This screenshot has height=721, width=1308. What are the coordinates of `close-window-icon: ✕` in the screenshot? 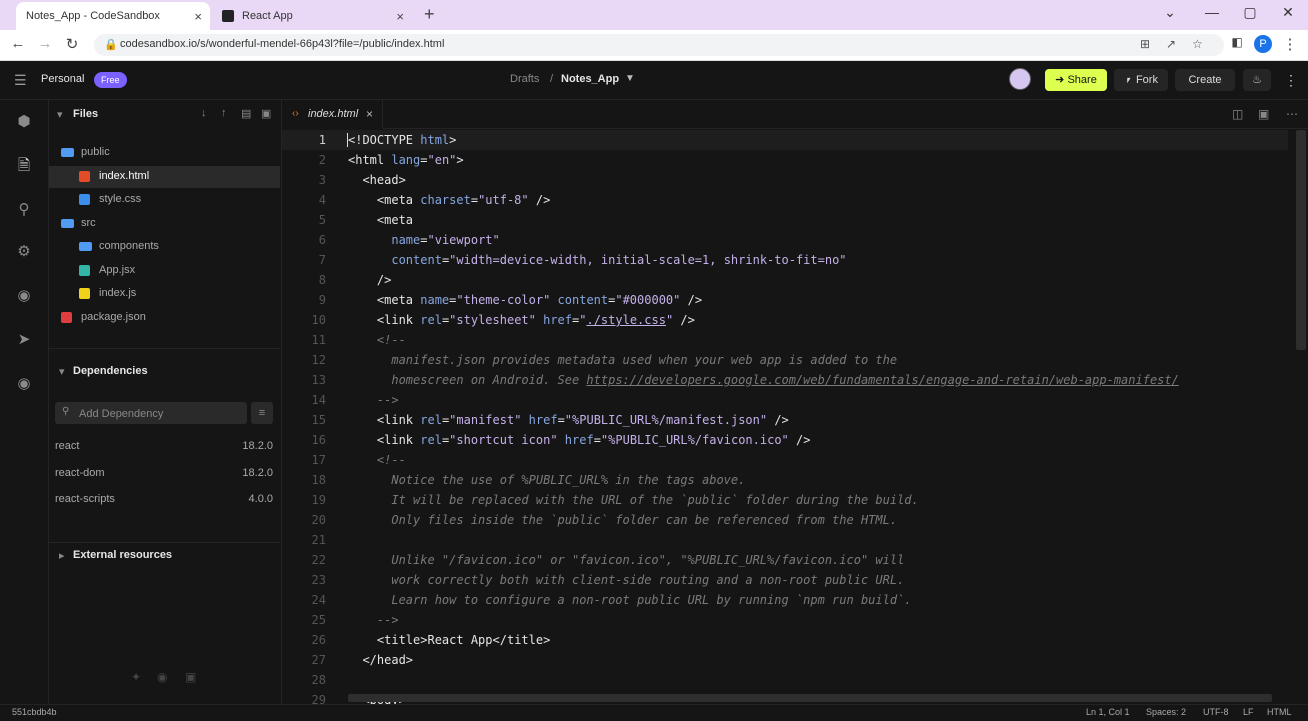 It's located at (1288, 12).